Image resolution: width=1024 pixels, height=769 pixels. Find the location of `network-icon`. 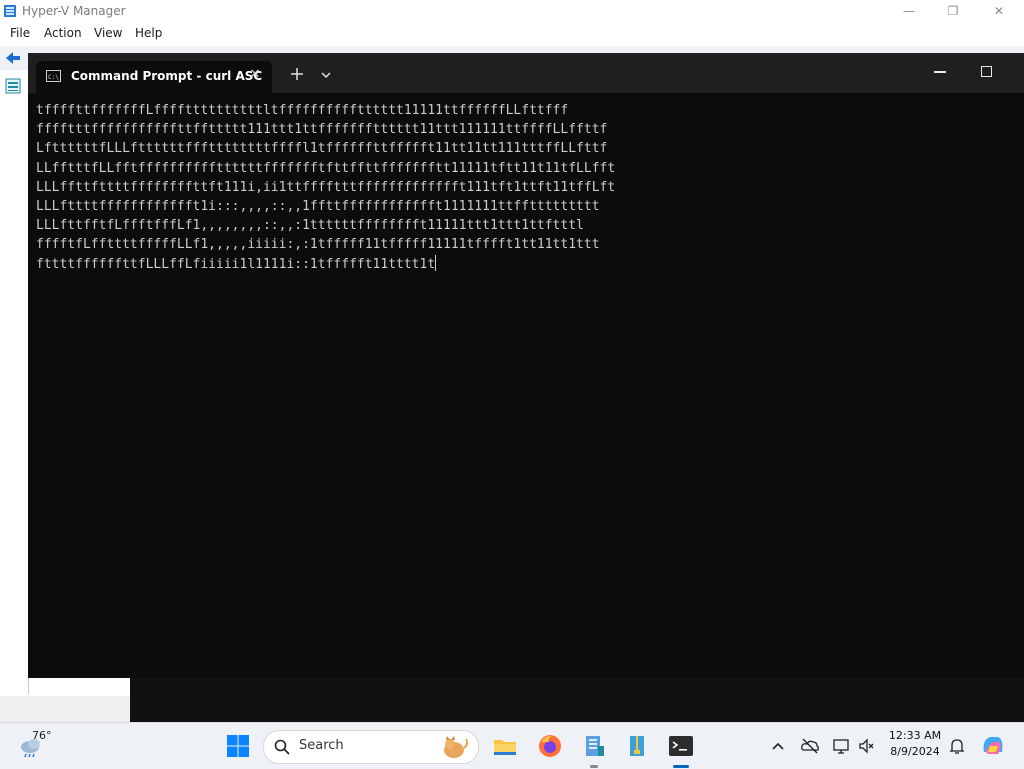

network-icon is located at coordinates (842, 746).